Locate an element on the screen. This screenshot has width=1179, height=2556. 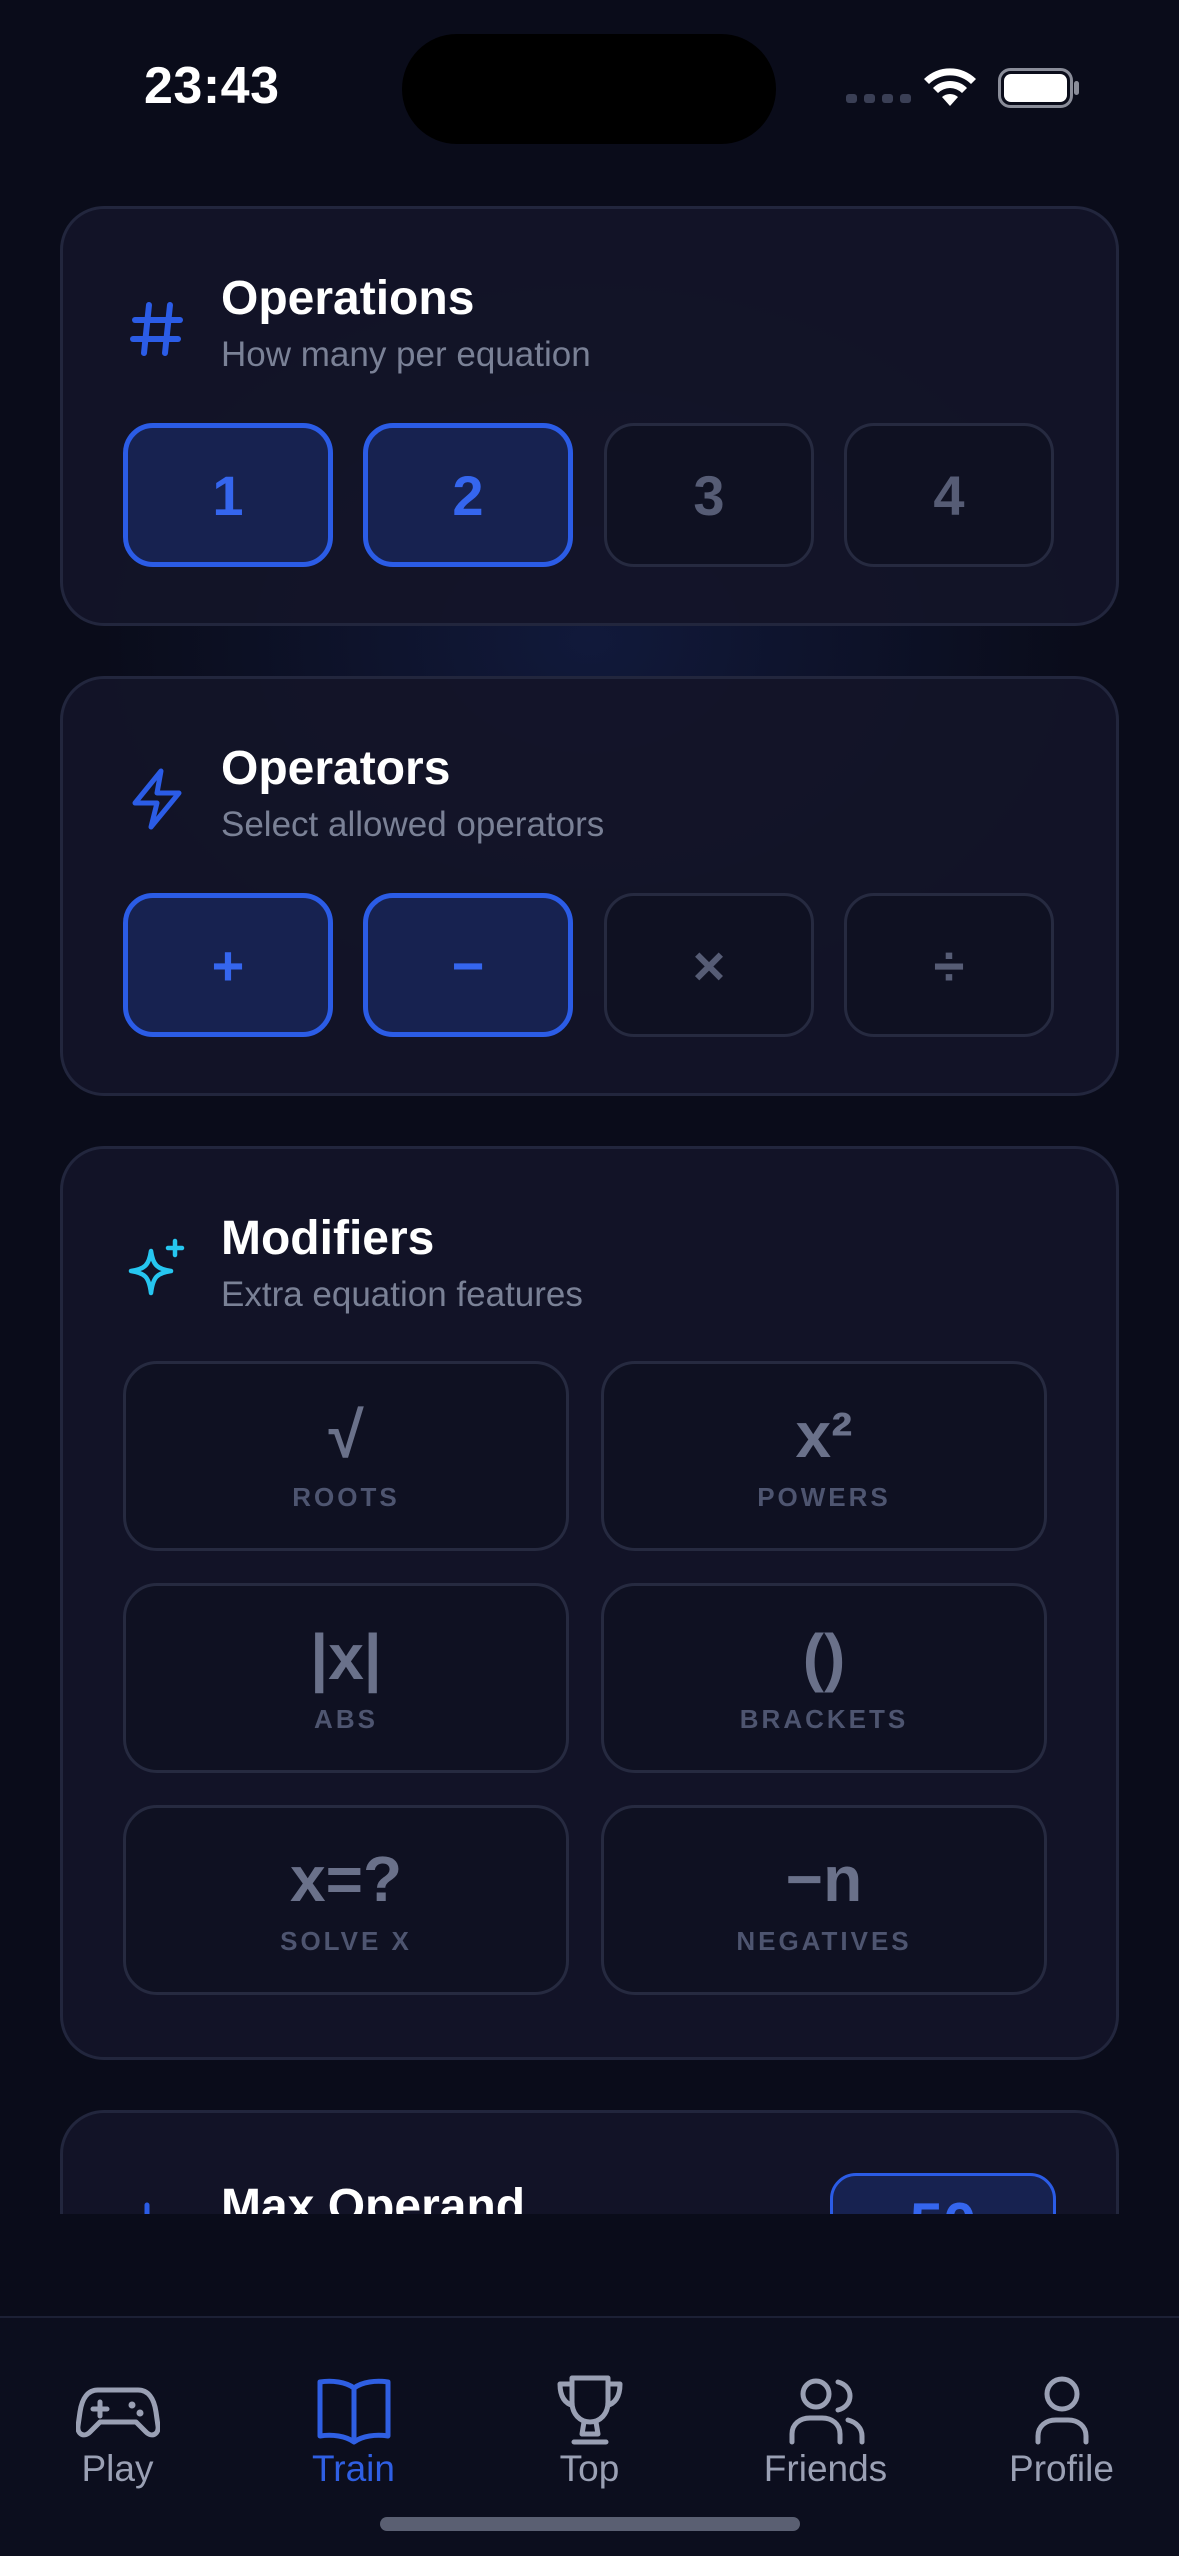
modifier-powers: x² POWERS is located at coordinates (824, 1456).